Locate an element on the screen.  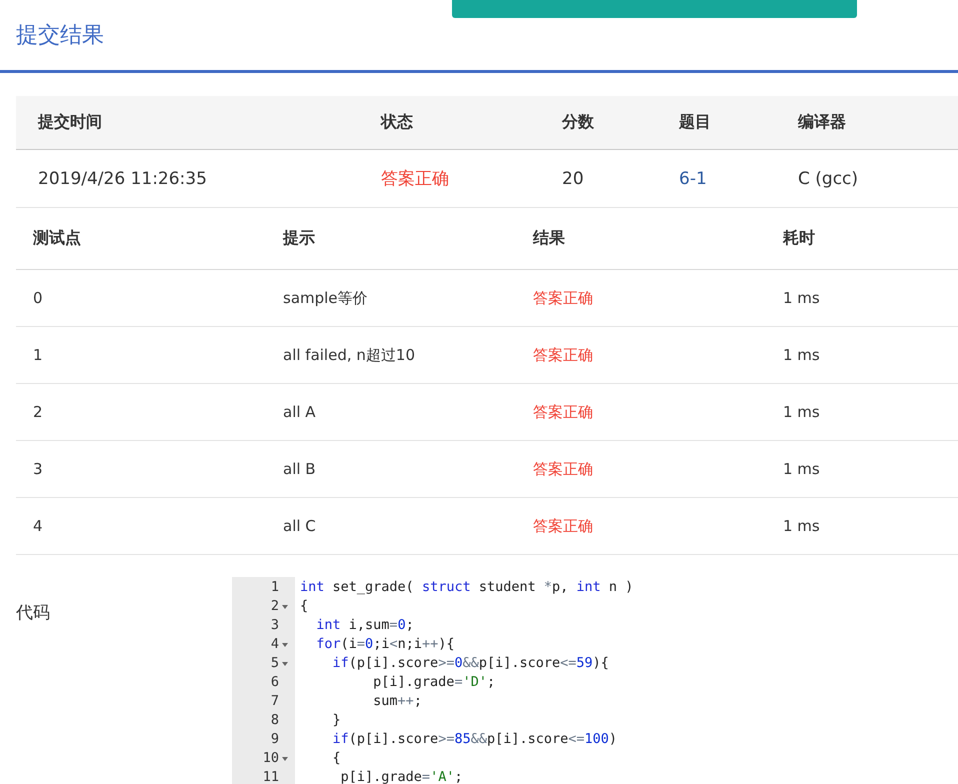
status-text: 答案正确 is located at coordinates (415, 179).